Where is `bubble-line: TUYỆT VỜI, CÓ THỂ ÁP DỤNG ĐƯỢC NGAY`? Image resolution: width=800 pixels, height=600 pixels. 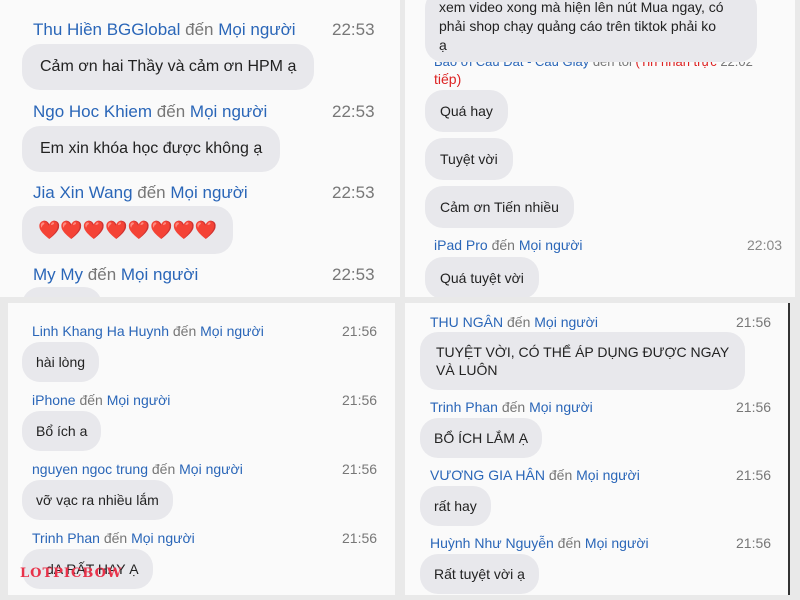 bubble-line: TUYỆT VỜI, CÓ THỂ ÁP DỤNG ĐƯỢC NGAY is located at coordinates (583, 352).